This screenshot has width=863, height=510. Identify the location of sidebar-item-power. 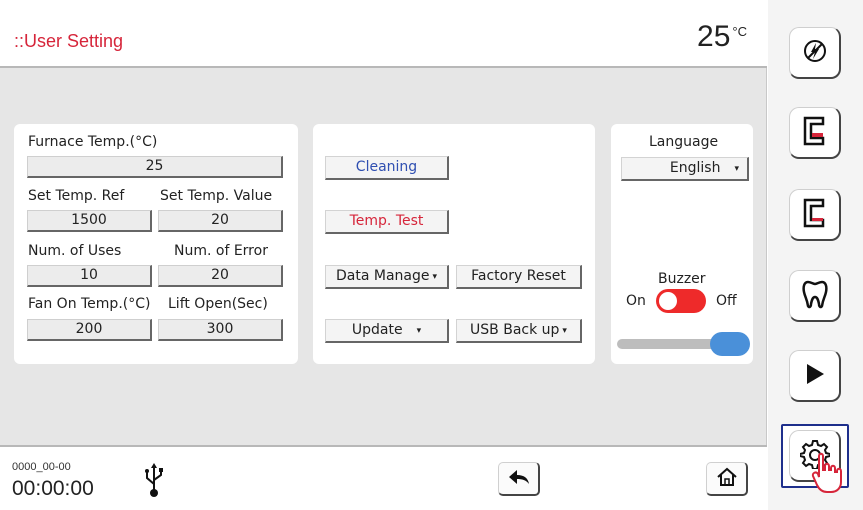
(815, 53).